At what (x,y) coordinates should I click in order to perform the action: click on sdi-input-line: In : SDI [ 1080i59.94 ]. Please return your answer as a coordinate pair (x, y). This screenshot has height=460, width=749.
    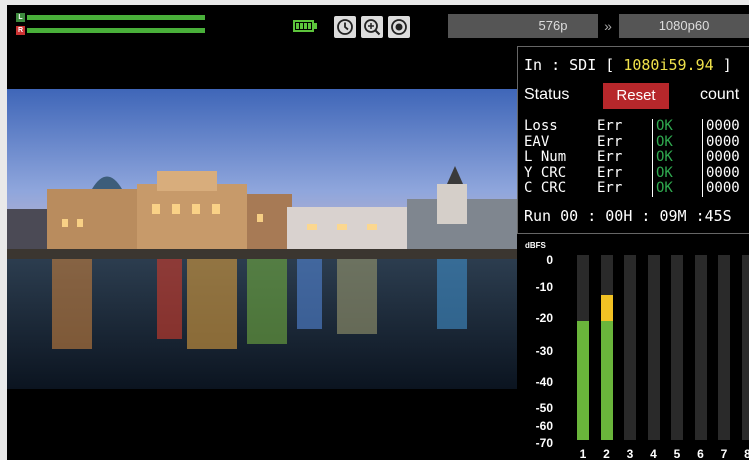
    Looking at the image, I should click on (628, 65).